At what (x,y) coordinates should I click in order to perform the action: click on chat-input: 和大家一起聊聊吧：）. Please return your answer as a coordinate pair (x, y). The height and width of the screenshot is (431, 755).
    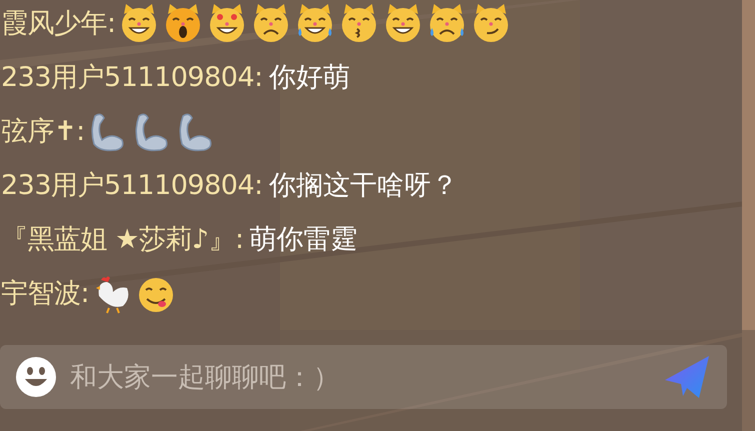
    Looking at the image, I should click on (363, 377).